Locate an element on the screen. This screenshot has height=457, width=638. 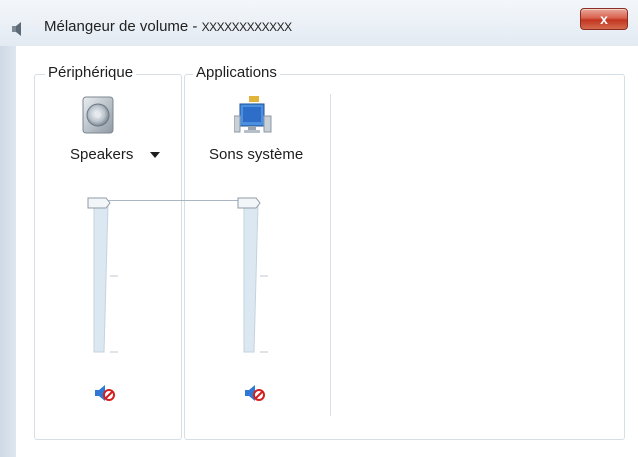
window-title-suffix: XXXXXXXXXXXX is located at coordinates (247, 27).